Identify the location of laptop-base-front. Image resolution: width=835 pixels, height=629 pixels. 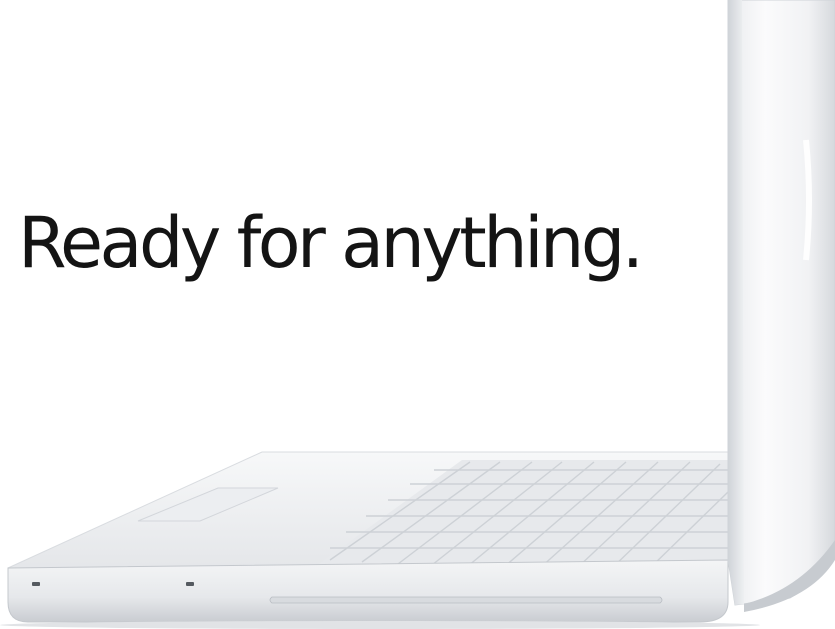
(368, 591).